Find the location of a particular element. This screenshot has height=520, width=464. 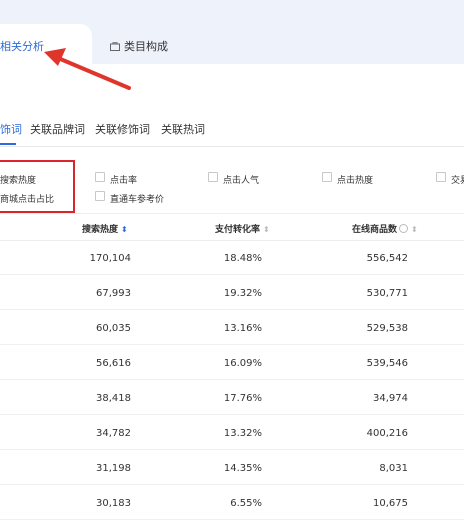

cell-online-products: 10,675 is located at coordinates (390, 503).